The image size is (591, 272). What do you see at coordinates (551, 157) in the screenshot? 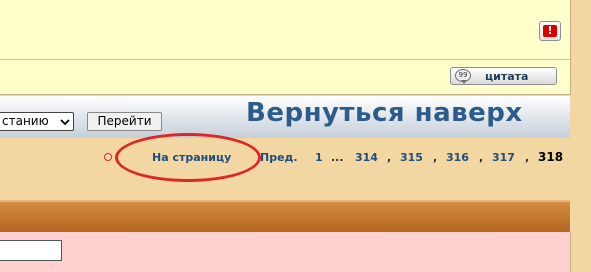
I see `current-page: 318` at bounding box center [551, 157].